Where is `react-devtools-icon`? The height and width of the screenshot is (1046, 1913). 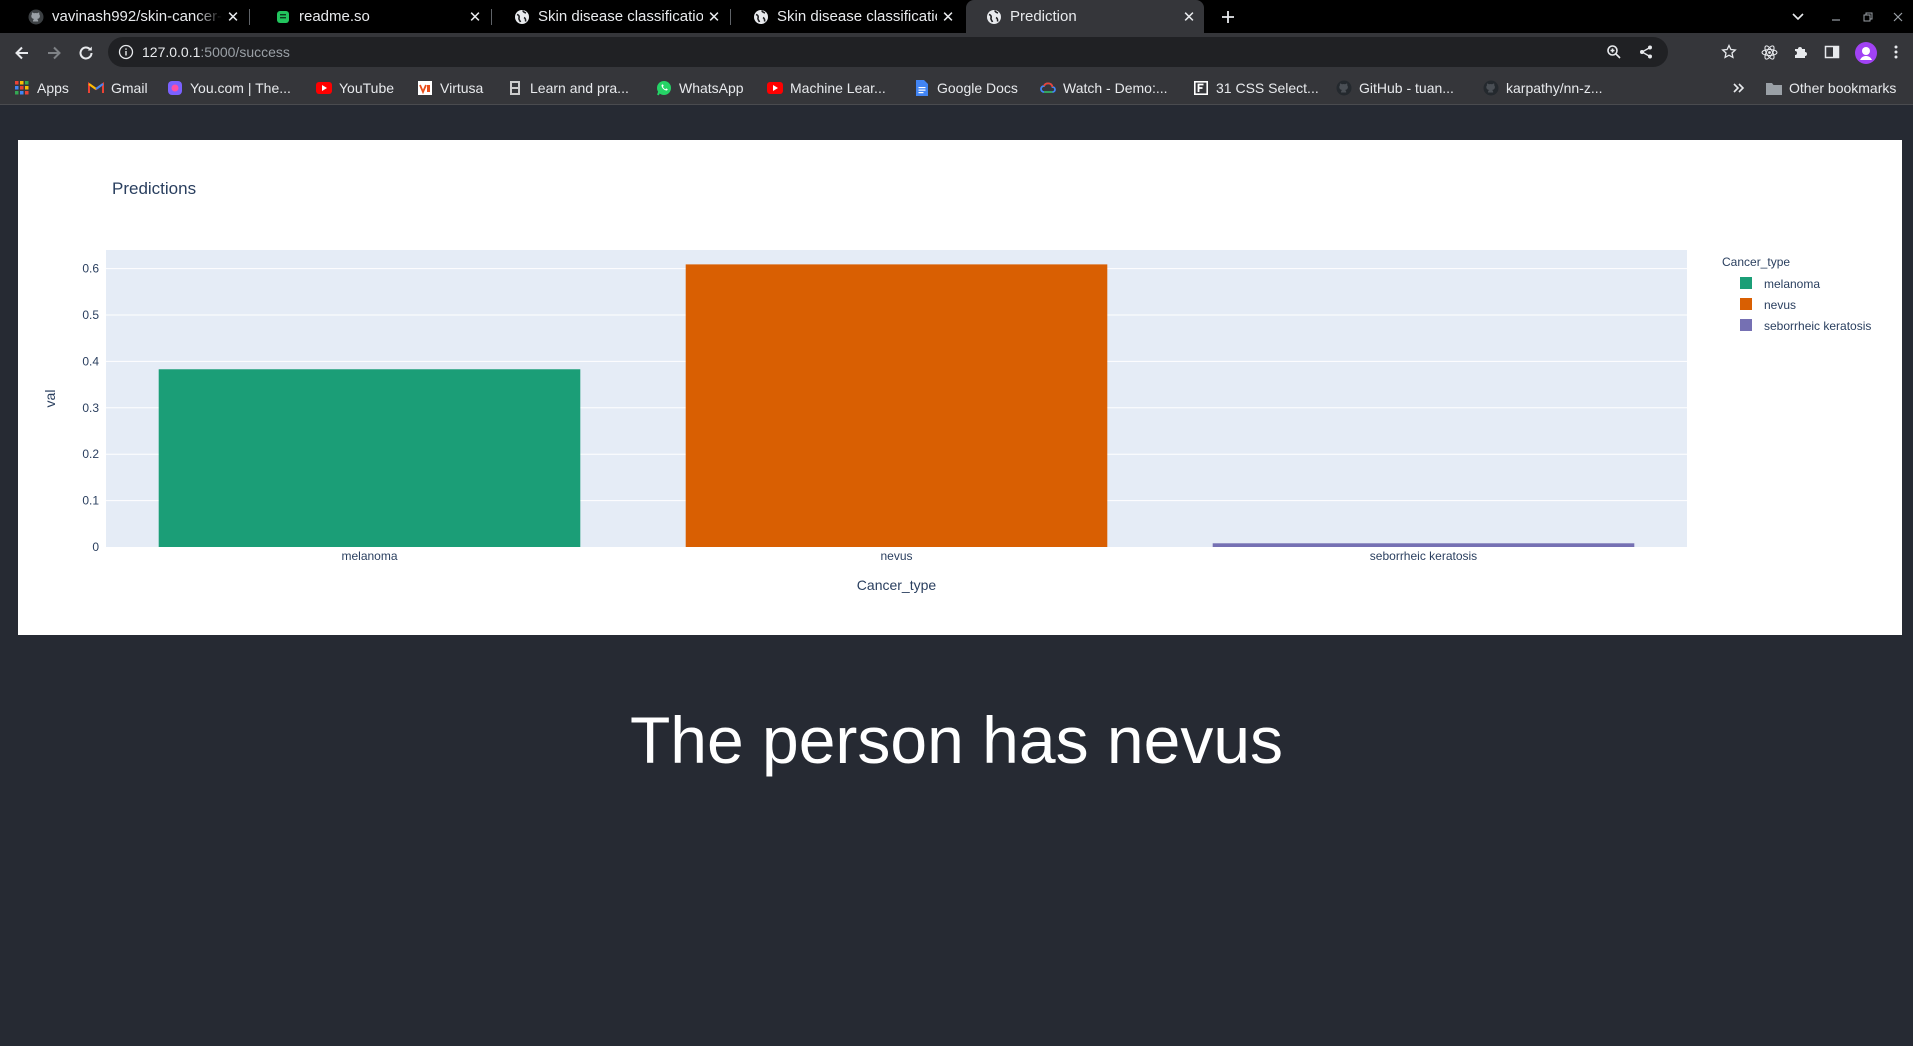 react-devtools-icon is located at coordinates (1769, 52).